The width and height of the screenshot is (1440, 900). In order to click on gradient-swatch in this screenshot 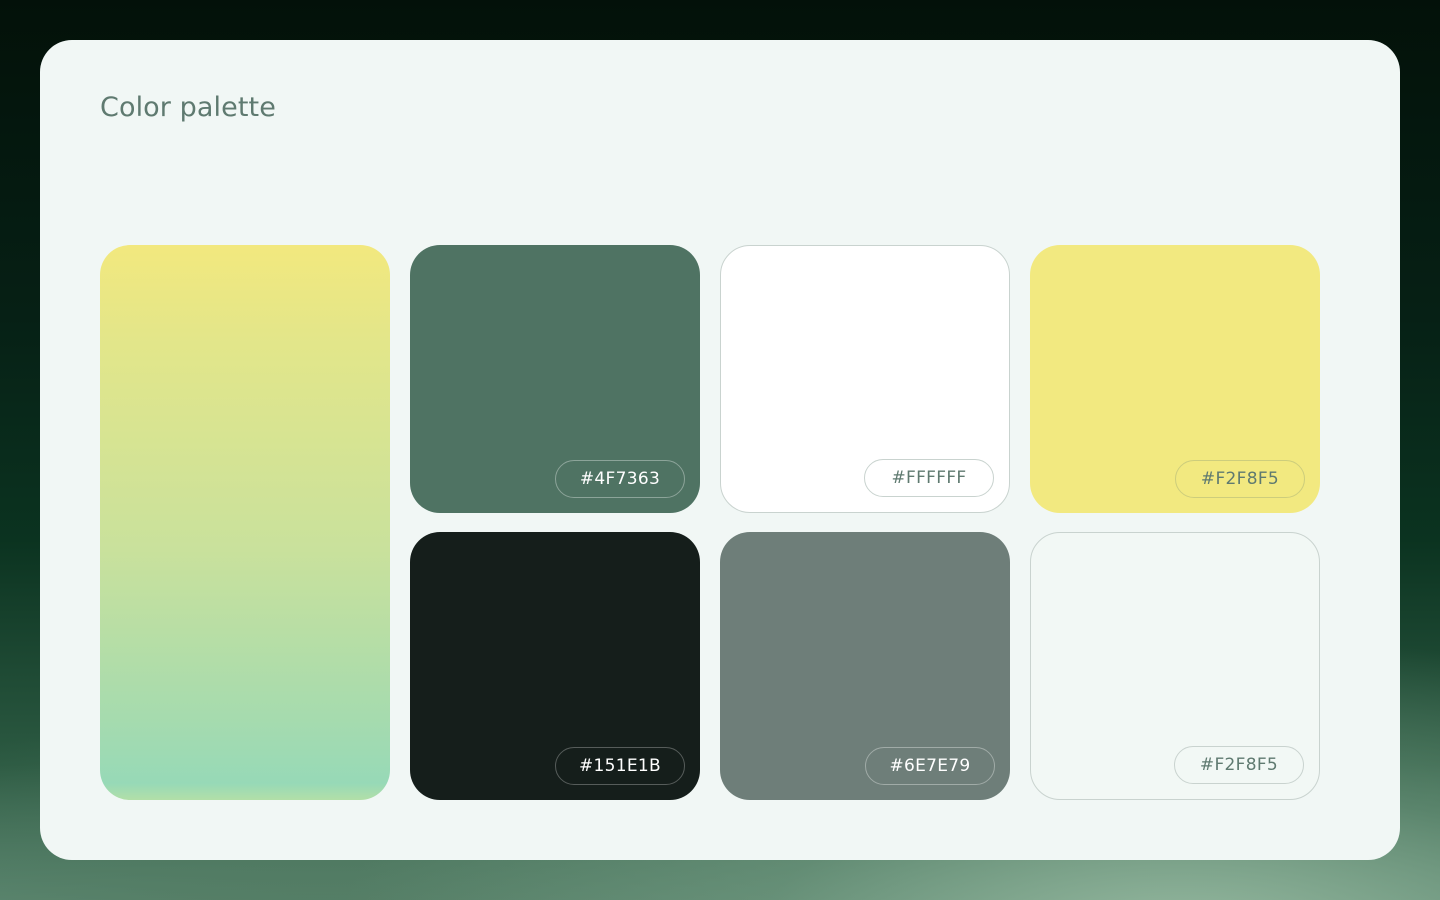, I will do `click(245, 522)`.